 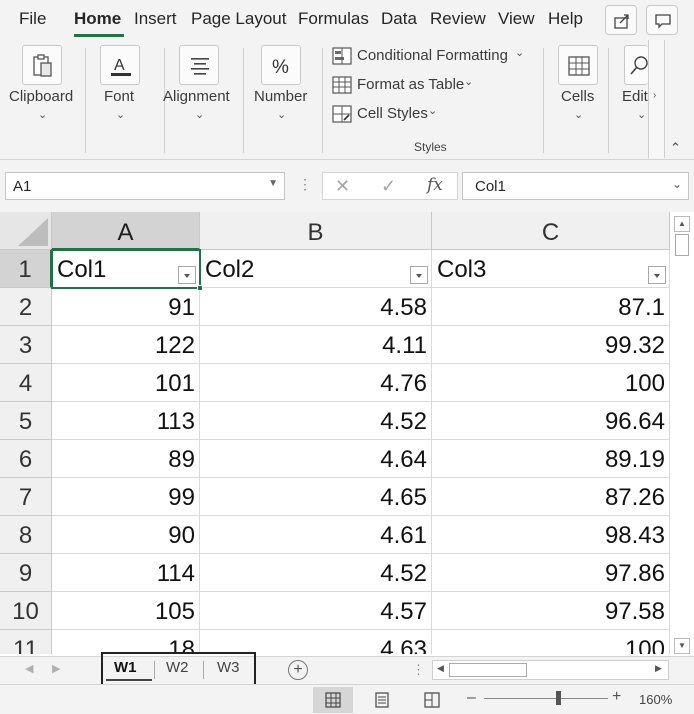 I want to click on column-header-c: C, so click(x=551, y=231).